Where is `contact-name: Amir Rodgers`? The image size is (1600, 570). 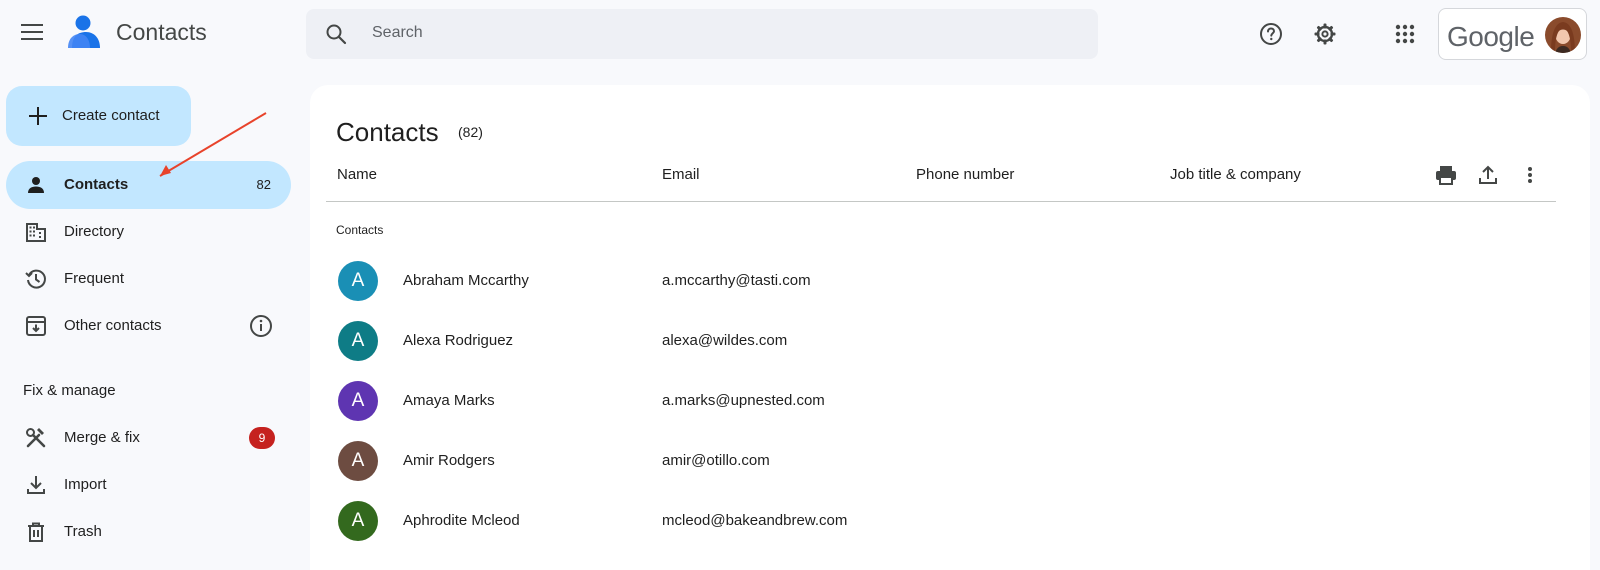
contact-name: Amir Rodgers is located at coordinates (449, 460).